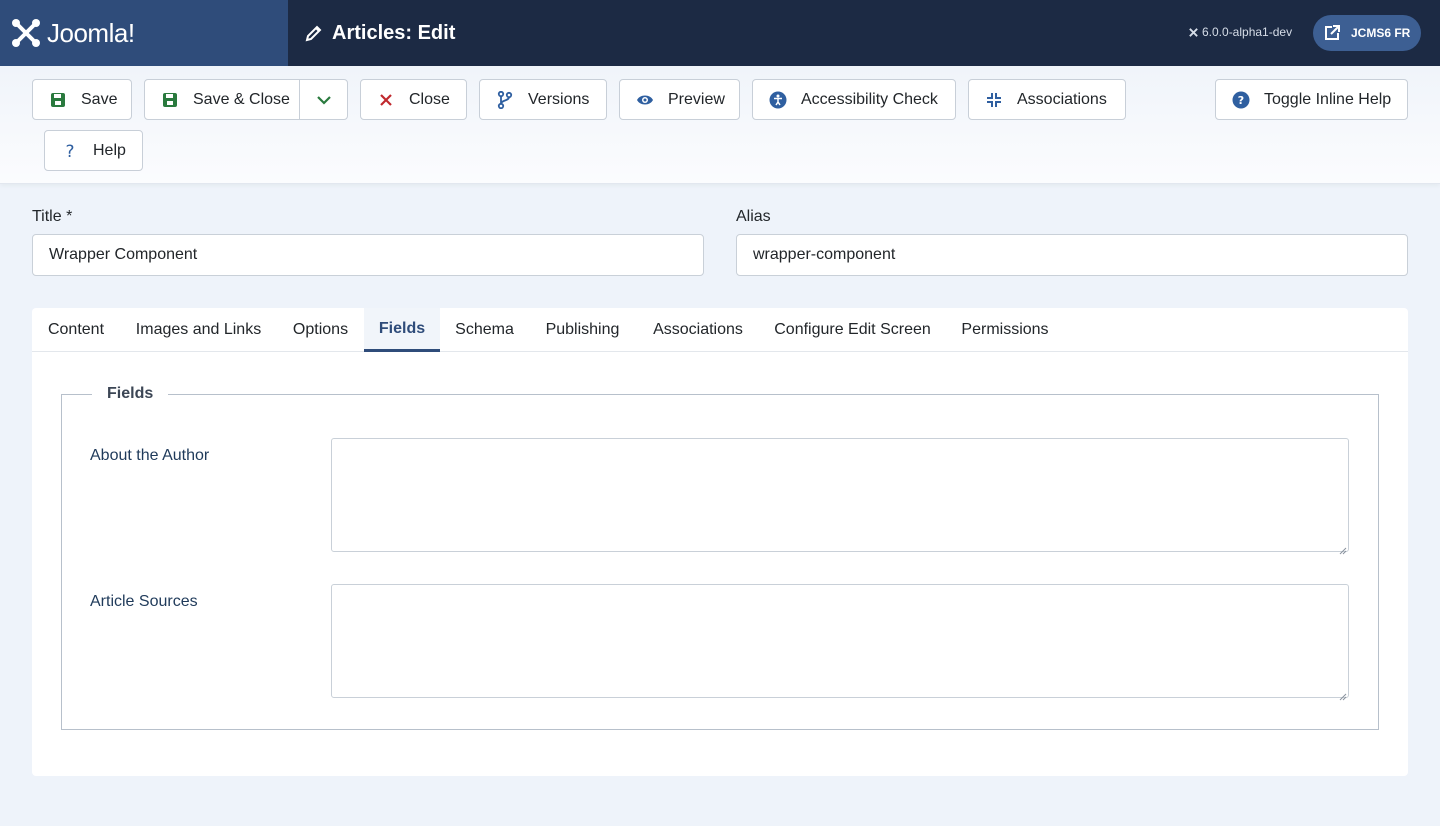 This screenshot has width=1440, height=826. Describe the element at coordinates (130, 394) in the screenshot. I see `fields-legend: Fields` at that location.